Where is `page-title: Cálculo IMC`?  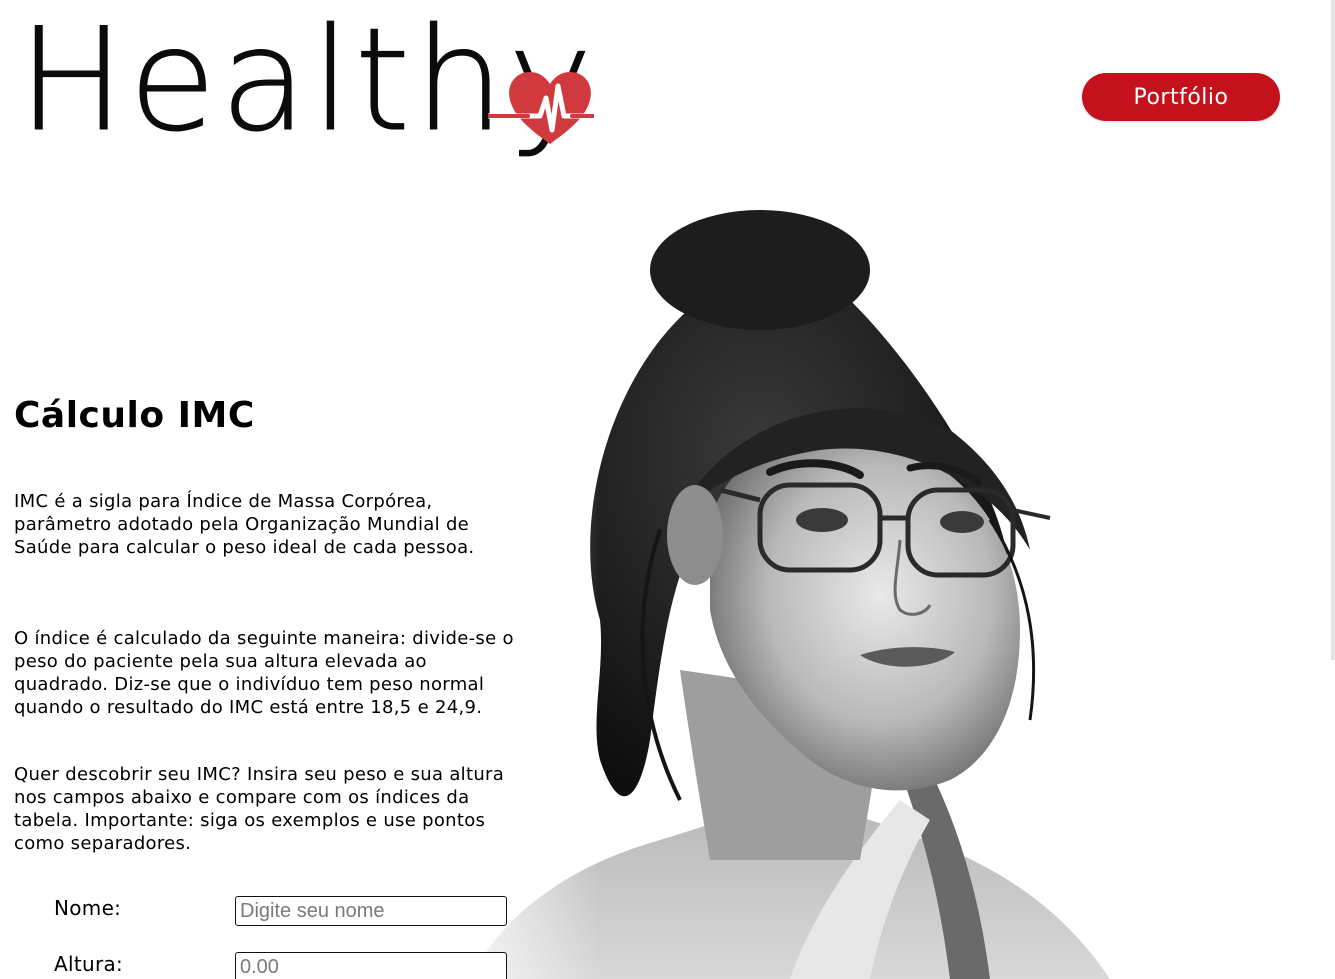 page-title: Cálculo IMC is located at coordinates (134, 415).